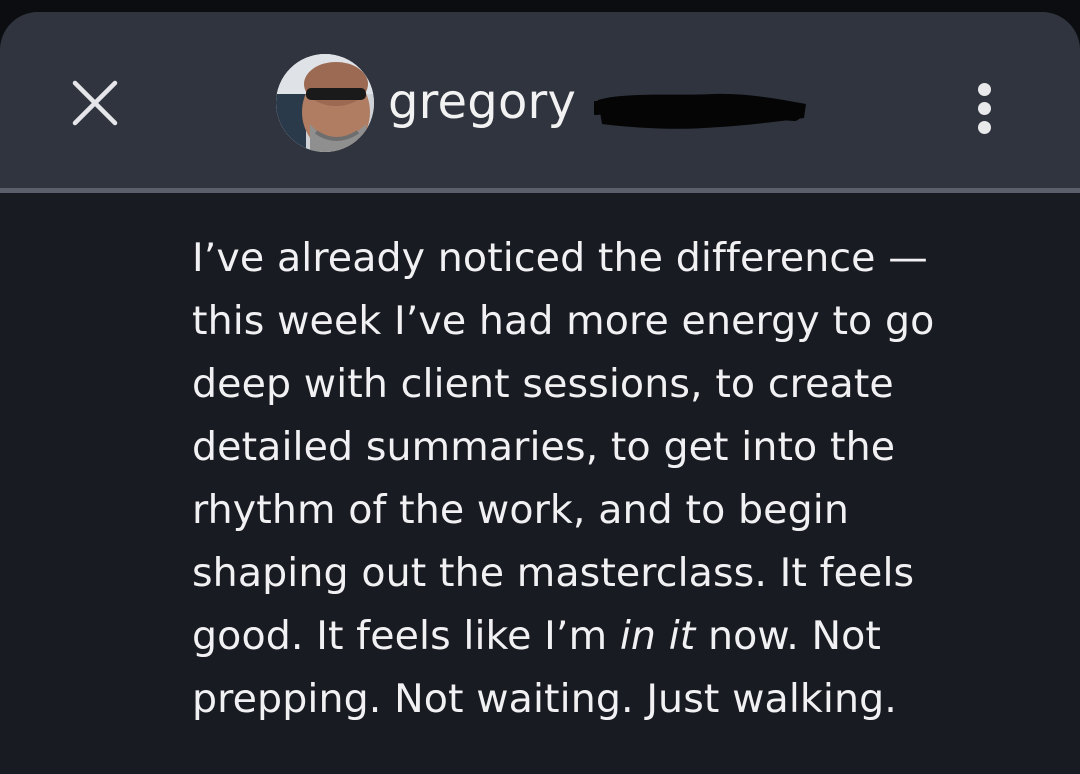  I want to click on close-button, so click(95, 103).